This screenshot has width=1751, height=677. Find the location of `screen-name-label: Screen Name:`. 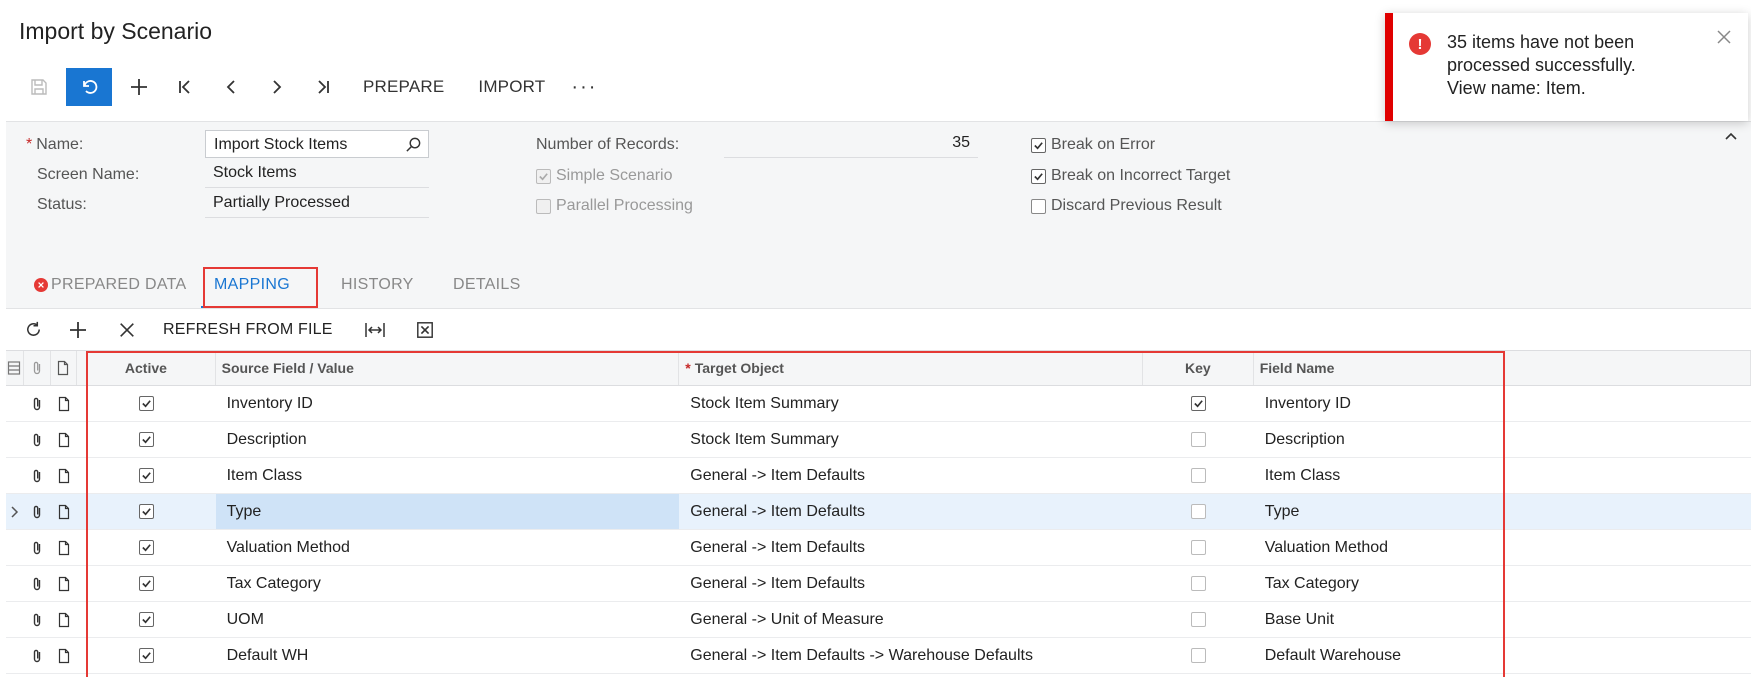

screen-name-label: Screen Name: is located at coordinates (88, 174).